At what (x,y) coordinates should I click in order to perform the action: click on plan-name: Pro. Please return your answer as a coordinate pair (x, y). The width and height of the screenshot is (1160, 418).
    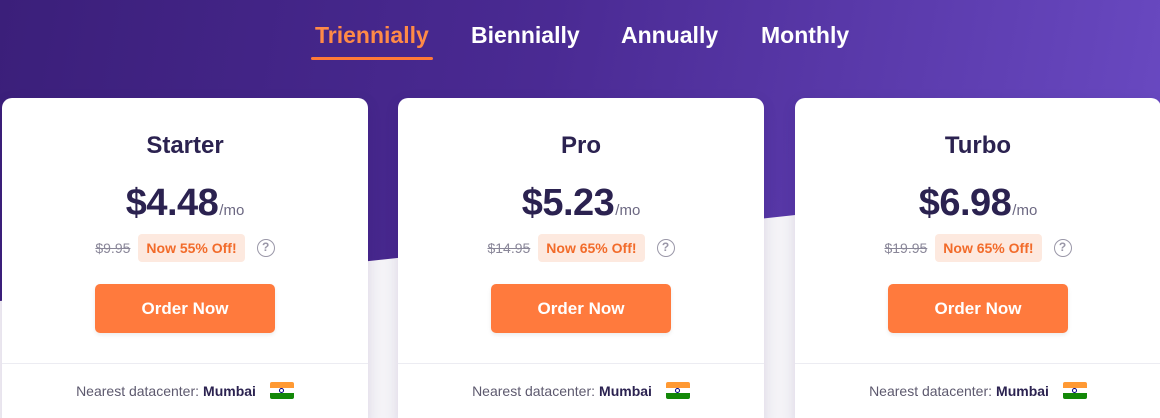
    Looking at the image, I should click on (580, 145).